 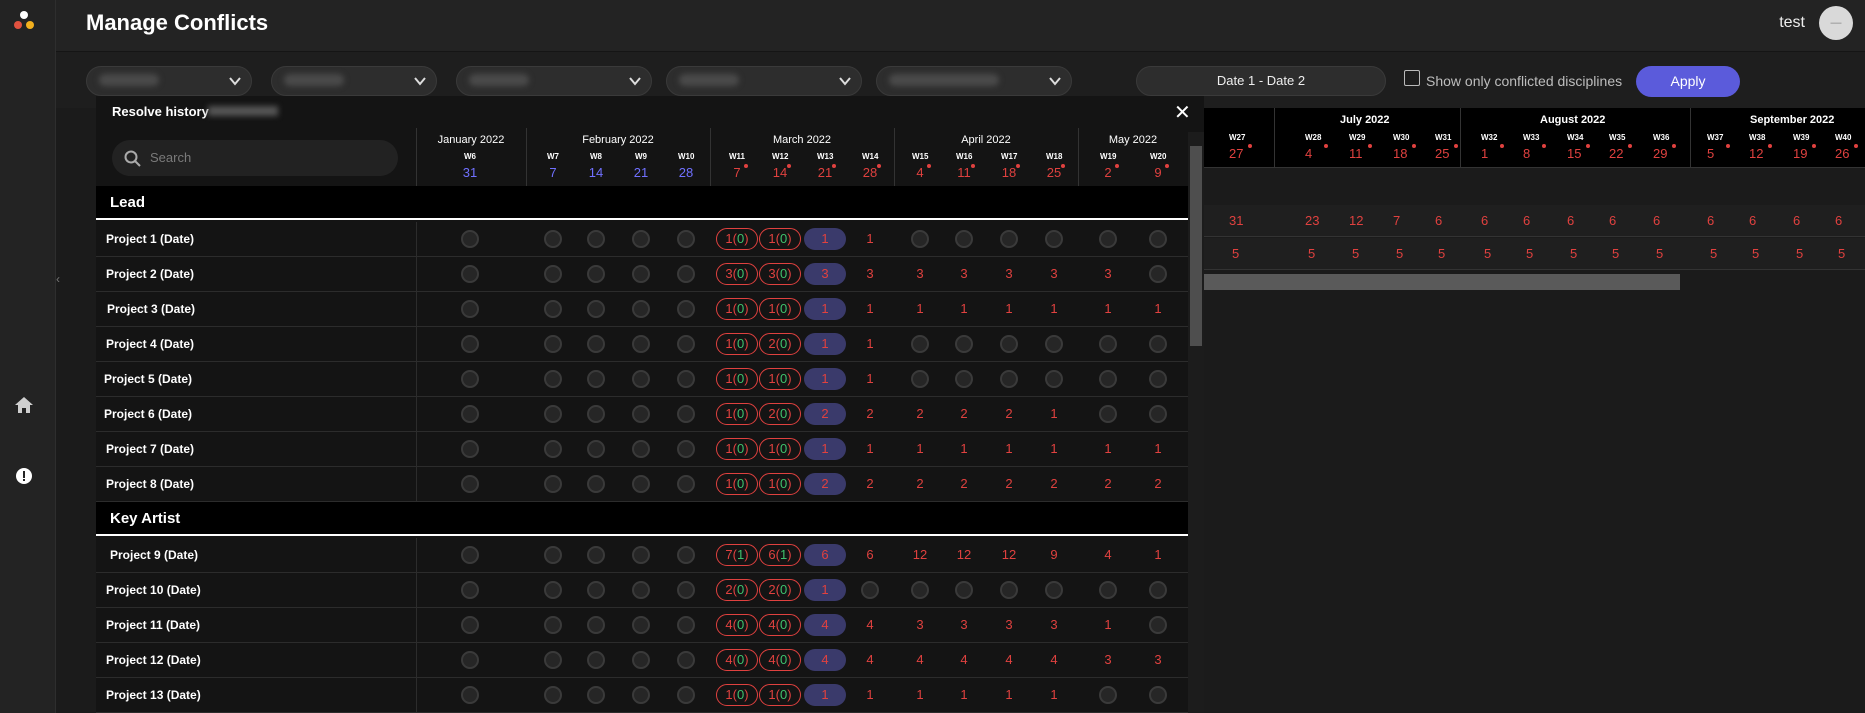 I want to click on date-range-picker: Date 1 - Date 2, so click(x=1261, y=81).